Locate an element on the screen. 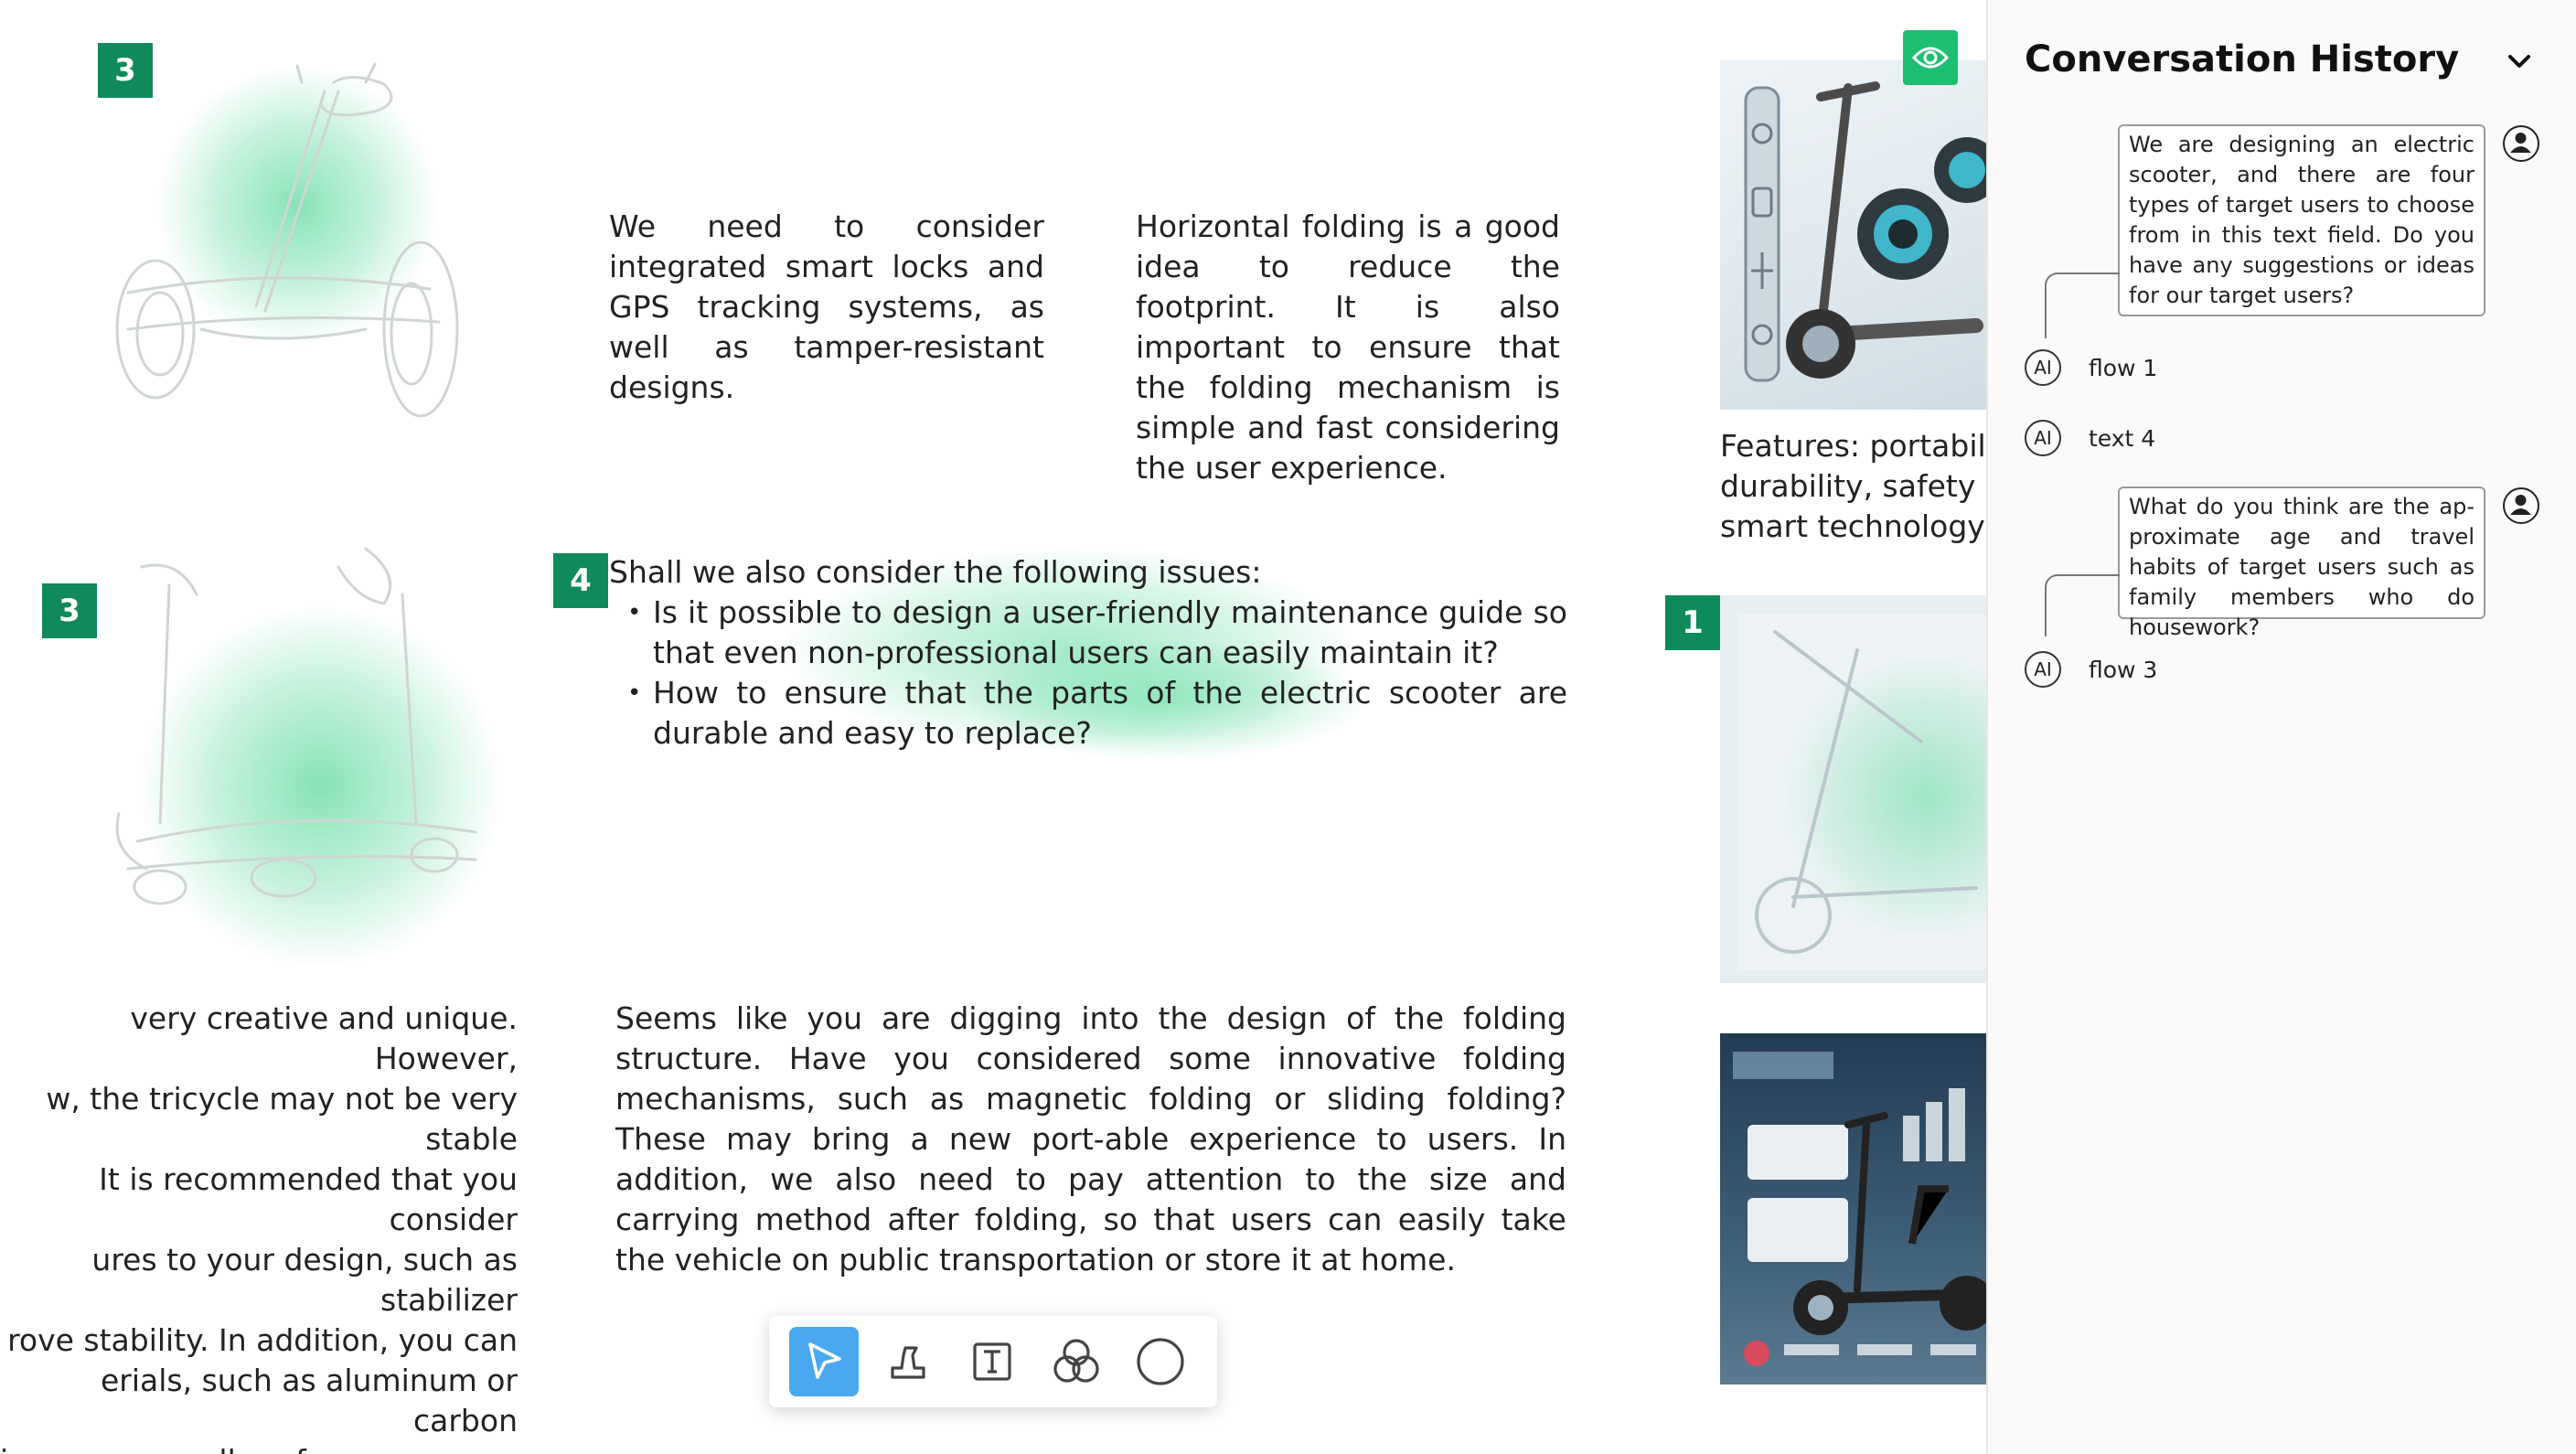  scooter-sketch-graphic is located at coordinates (1866, 792).